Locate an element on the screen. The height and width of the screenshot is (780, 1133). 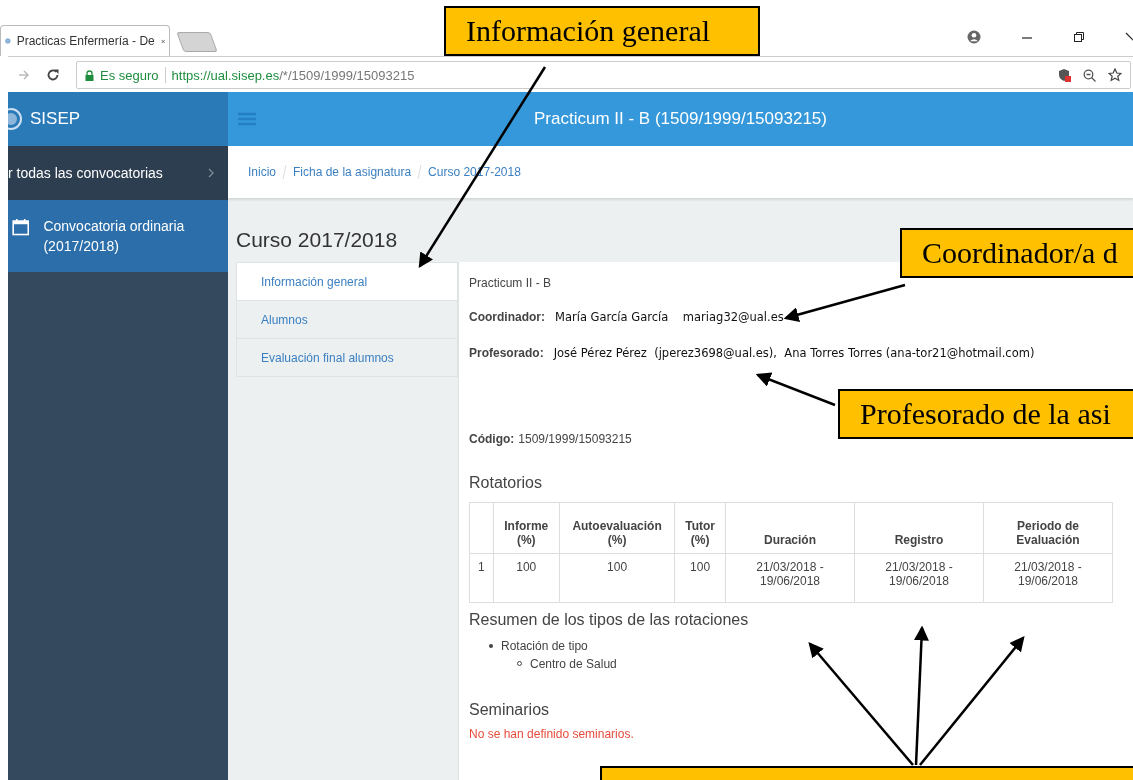
coordinator-label: Coordinador: is located at coordinates (507, 317).